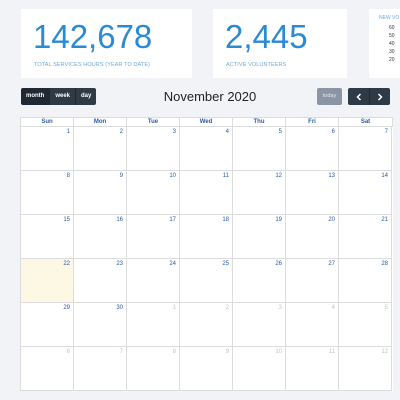  Describe the element at coordinates (66, 264) in the screenshot. I see `day-number: 22` at that location.